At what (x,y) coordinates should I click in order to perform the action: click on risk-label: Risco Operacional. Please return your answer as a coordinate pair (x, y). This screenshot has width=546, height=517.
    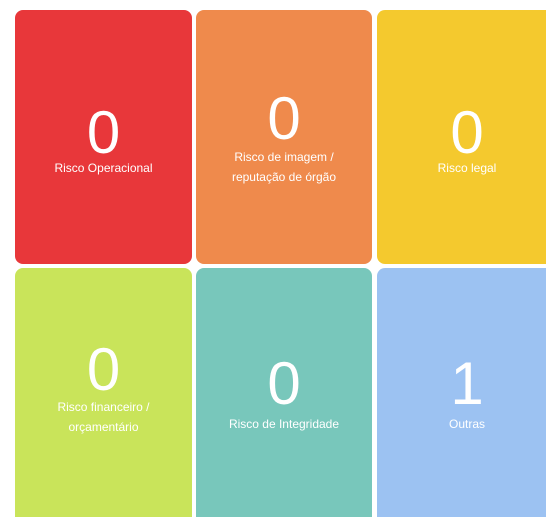
    Looking at the image, I should click on (103, 168).